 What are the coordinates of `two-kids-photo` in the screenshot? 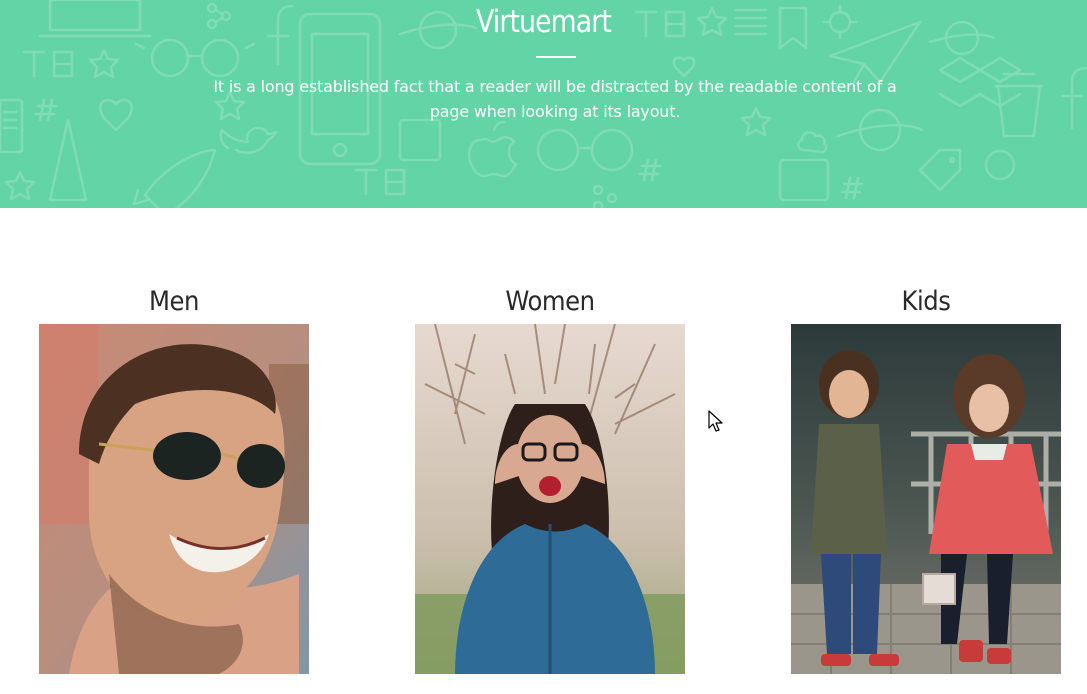 It's located at (926, 499).